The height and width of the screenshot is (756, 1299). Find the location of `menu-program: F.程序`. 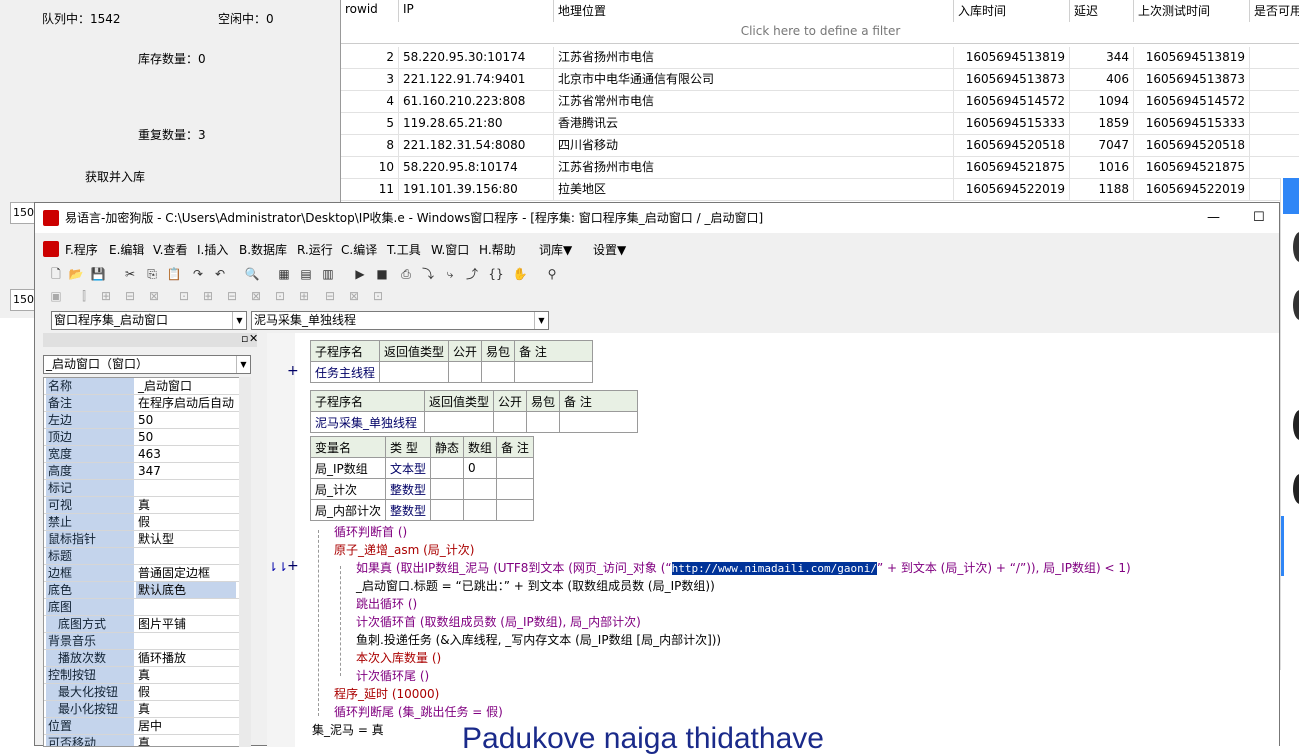

menu-program: F.程序 is located at coordinates (81, 249).